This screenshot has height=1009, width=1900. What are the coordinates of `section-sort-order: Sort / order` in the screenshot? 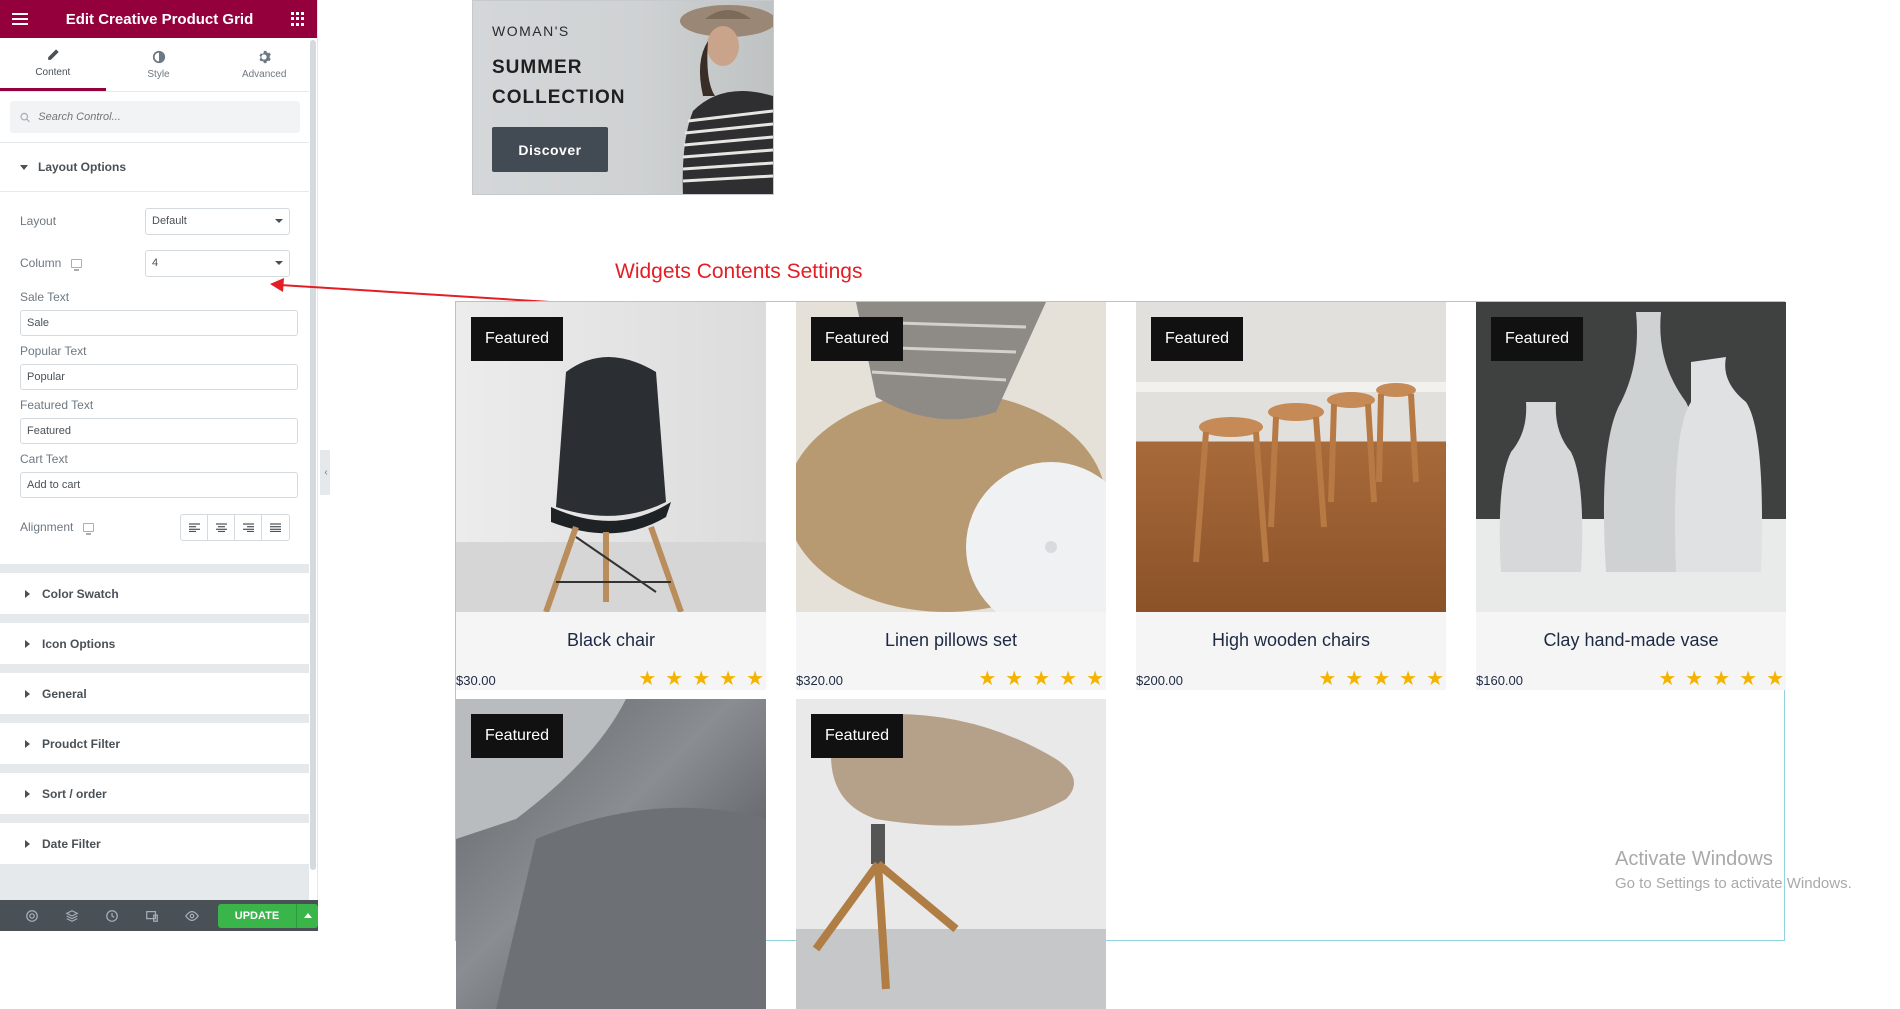 It's located at (155, 793).